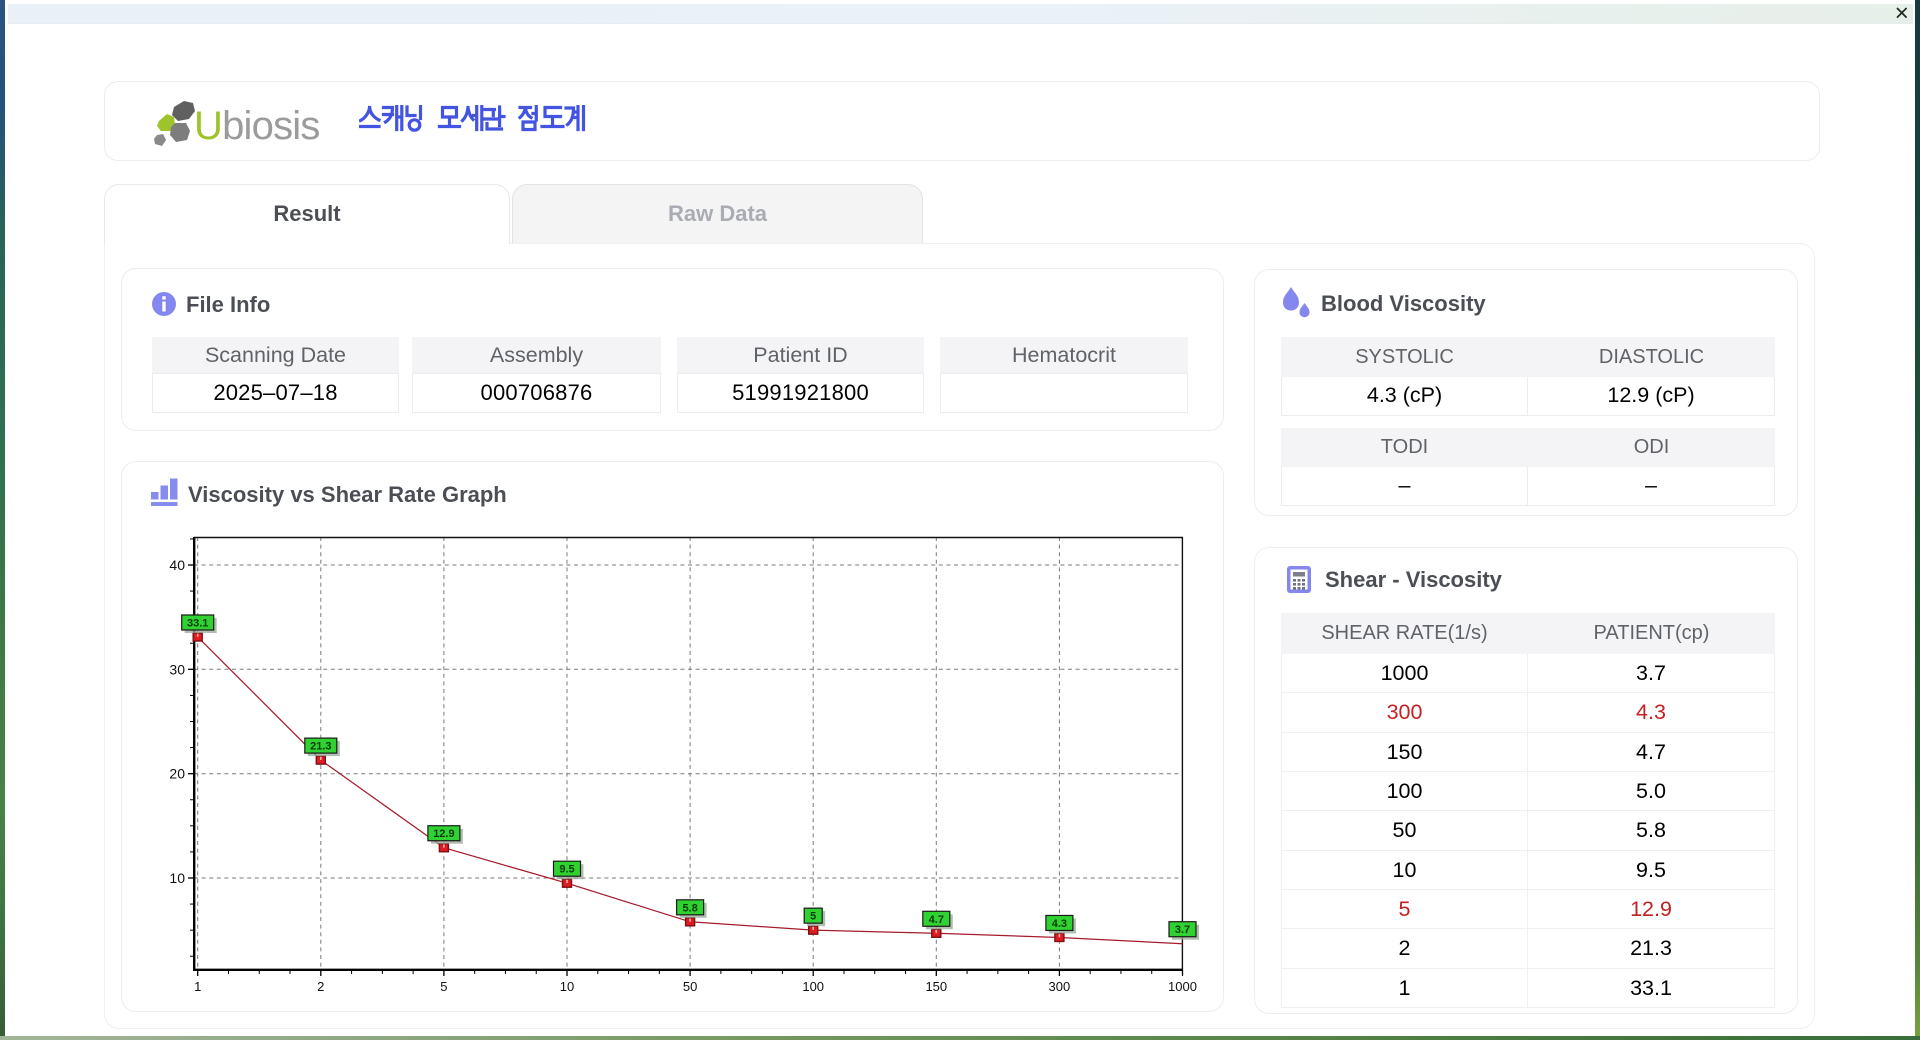  What do you see at coordinates (936, 986) in the screenshot?
I see `svg-text: 150` at bounding box center [936, 986].